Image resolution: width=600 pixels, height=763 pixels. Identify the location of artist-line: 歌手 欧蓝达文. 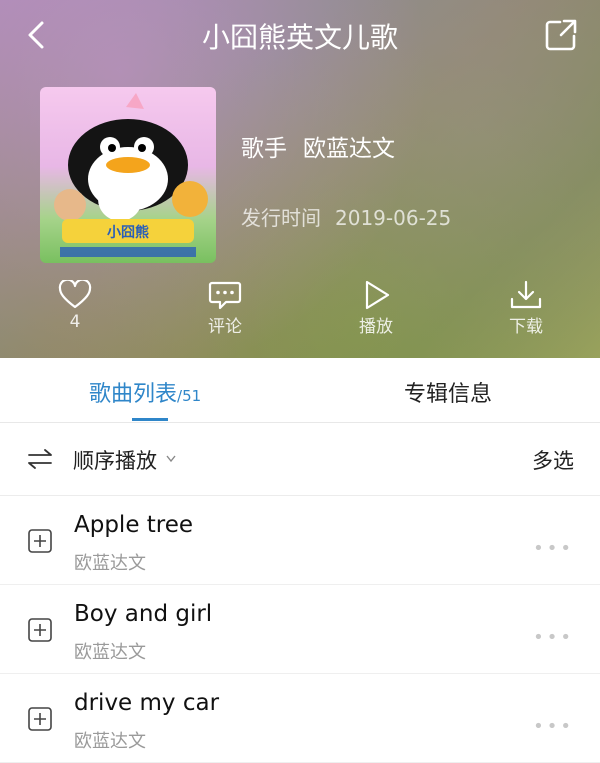
(318, 146).